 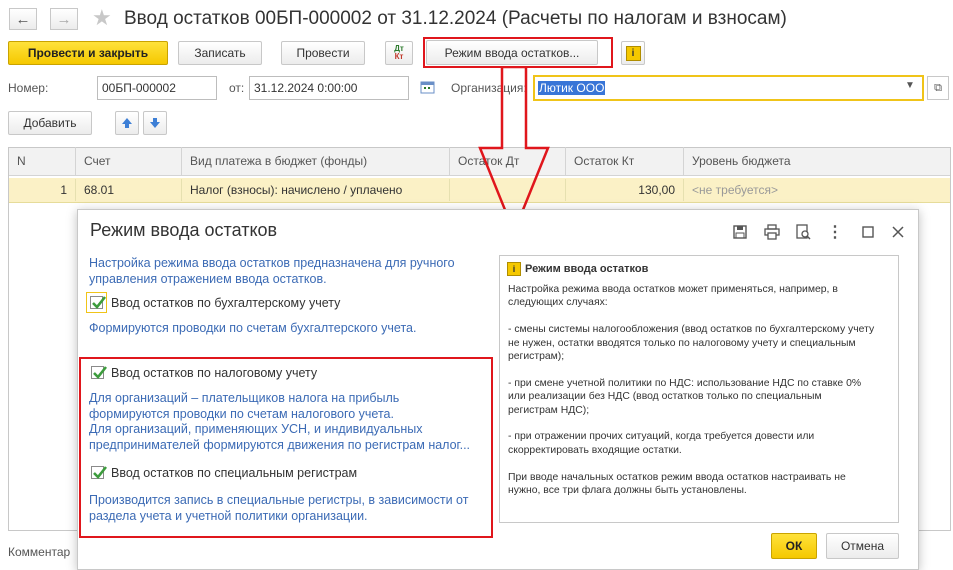 I want to click on cb-special-label: Ввод остатков по специальным регистрам, so click(x=234, y=473).